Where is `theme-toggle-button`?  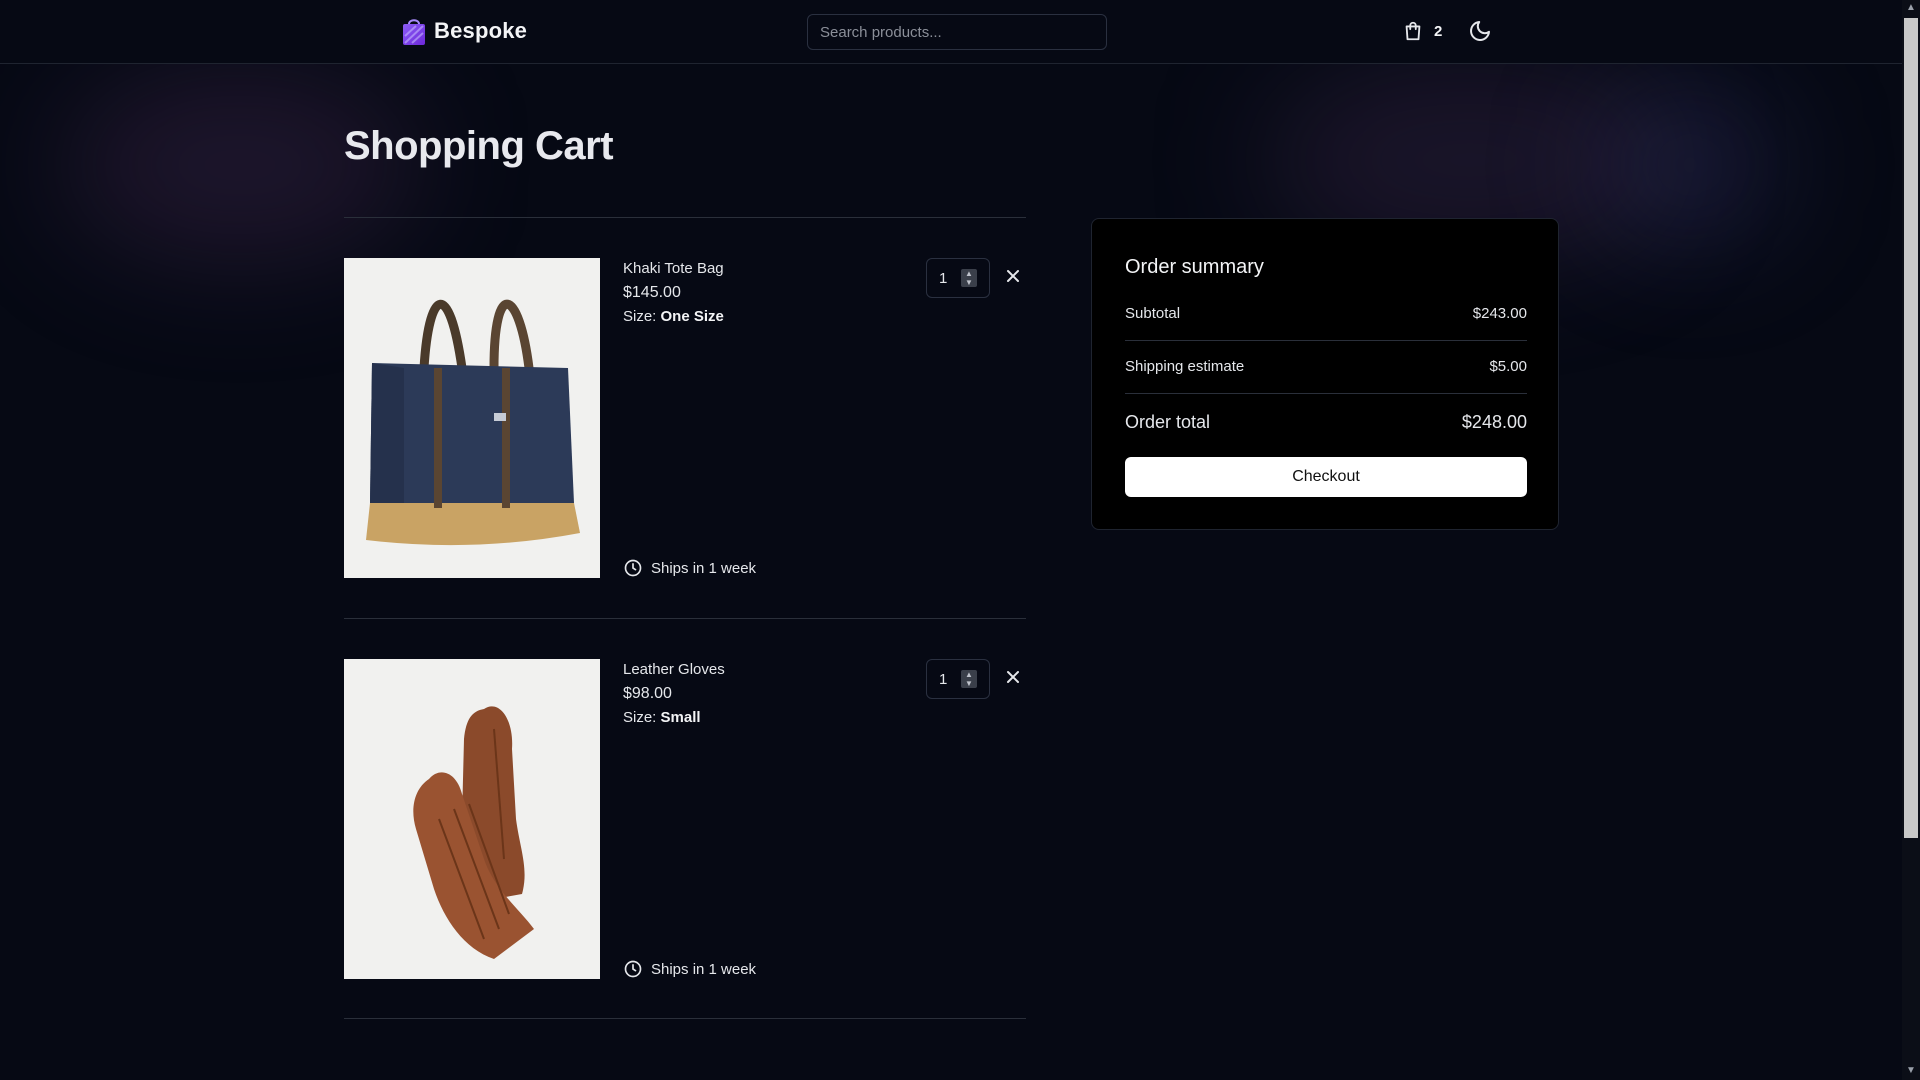 theme-toggle-button is located at coordinates (1480, 33).